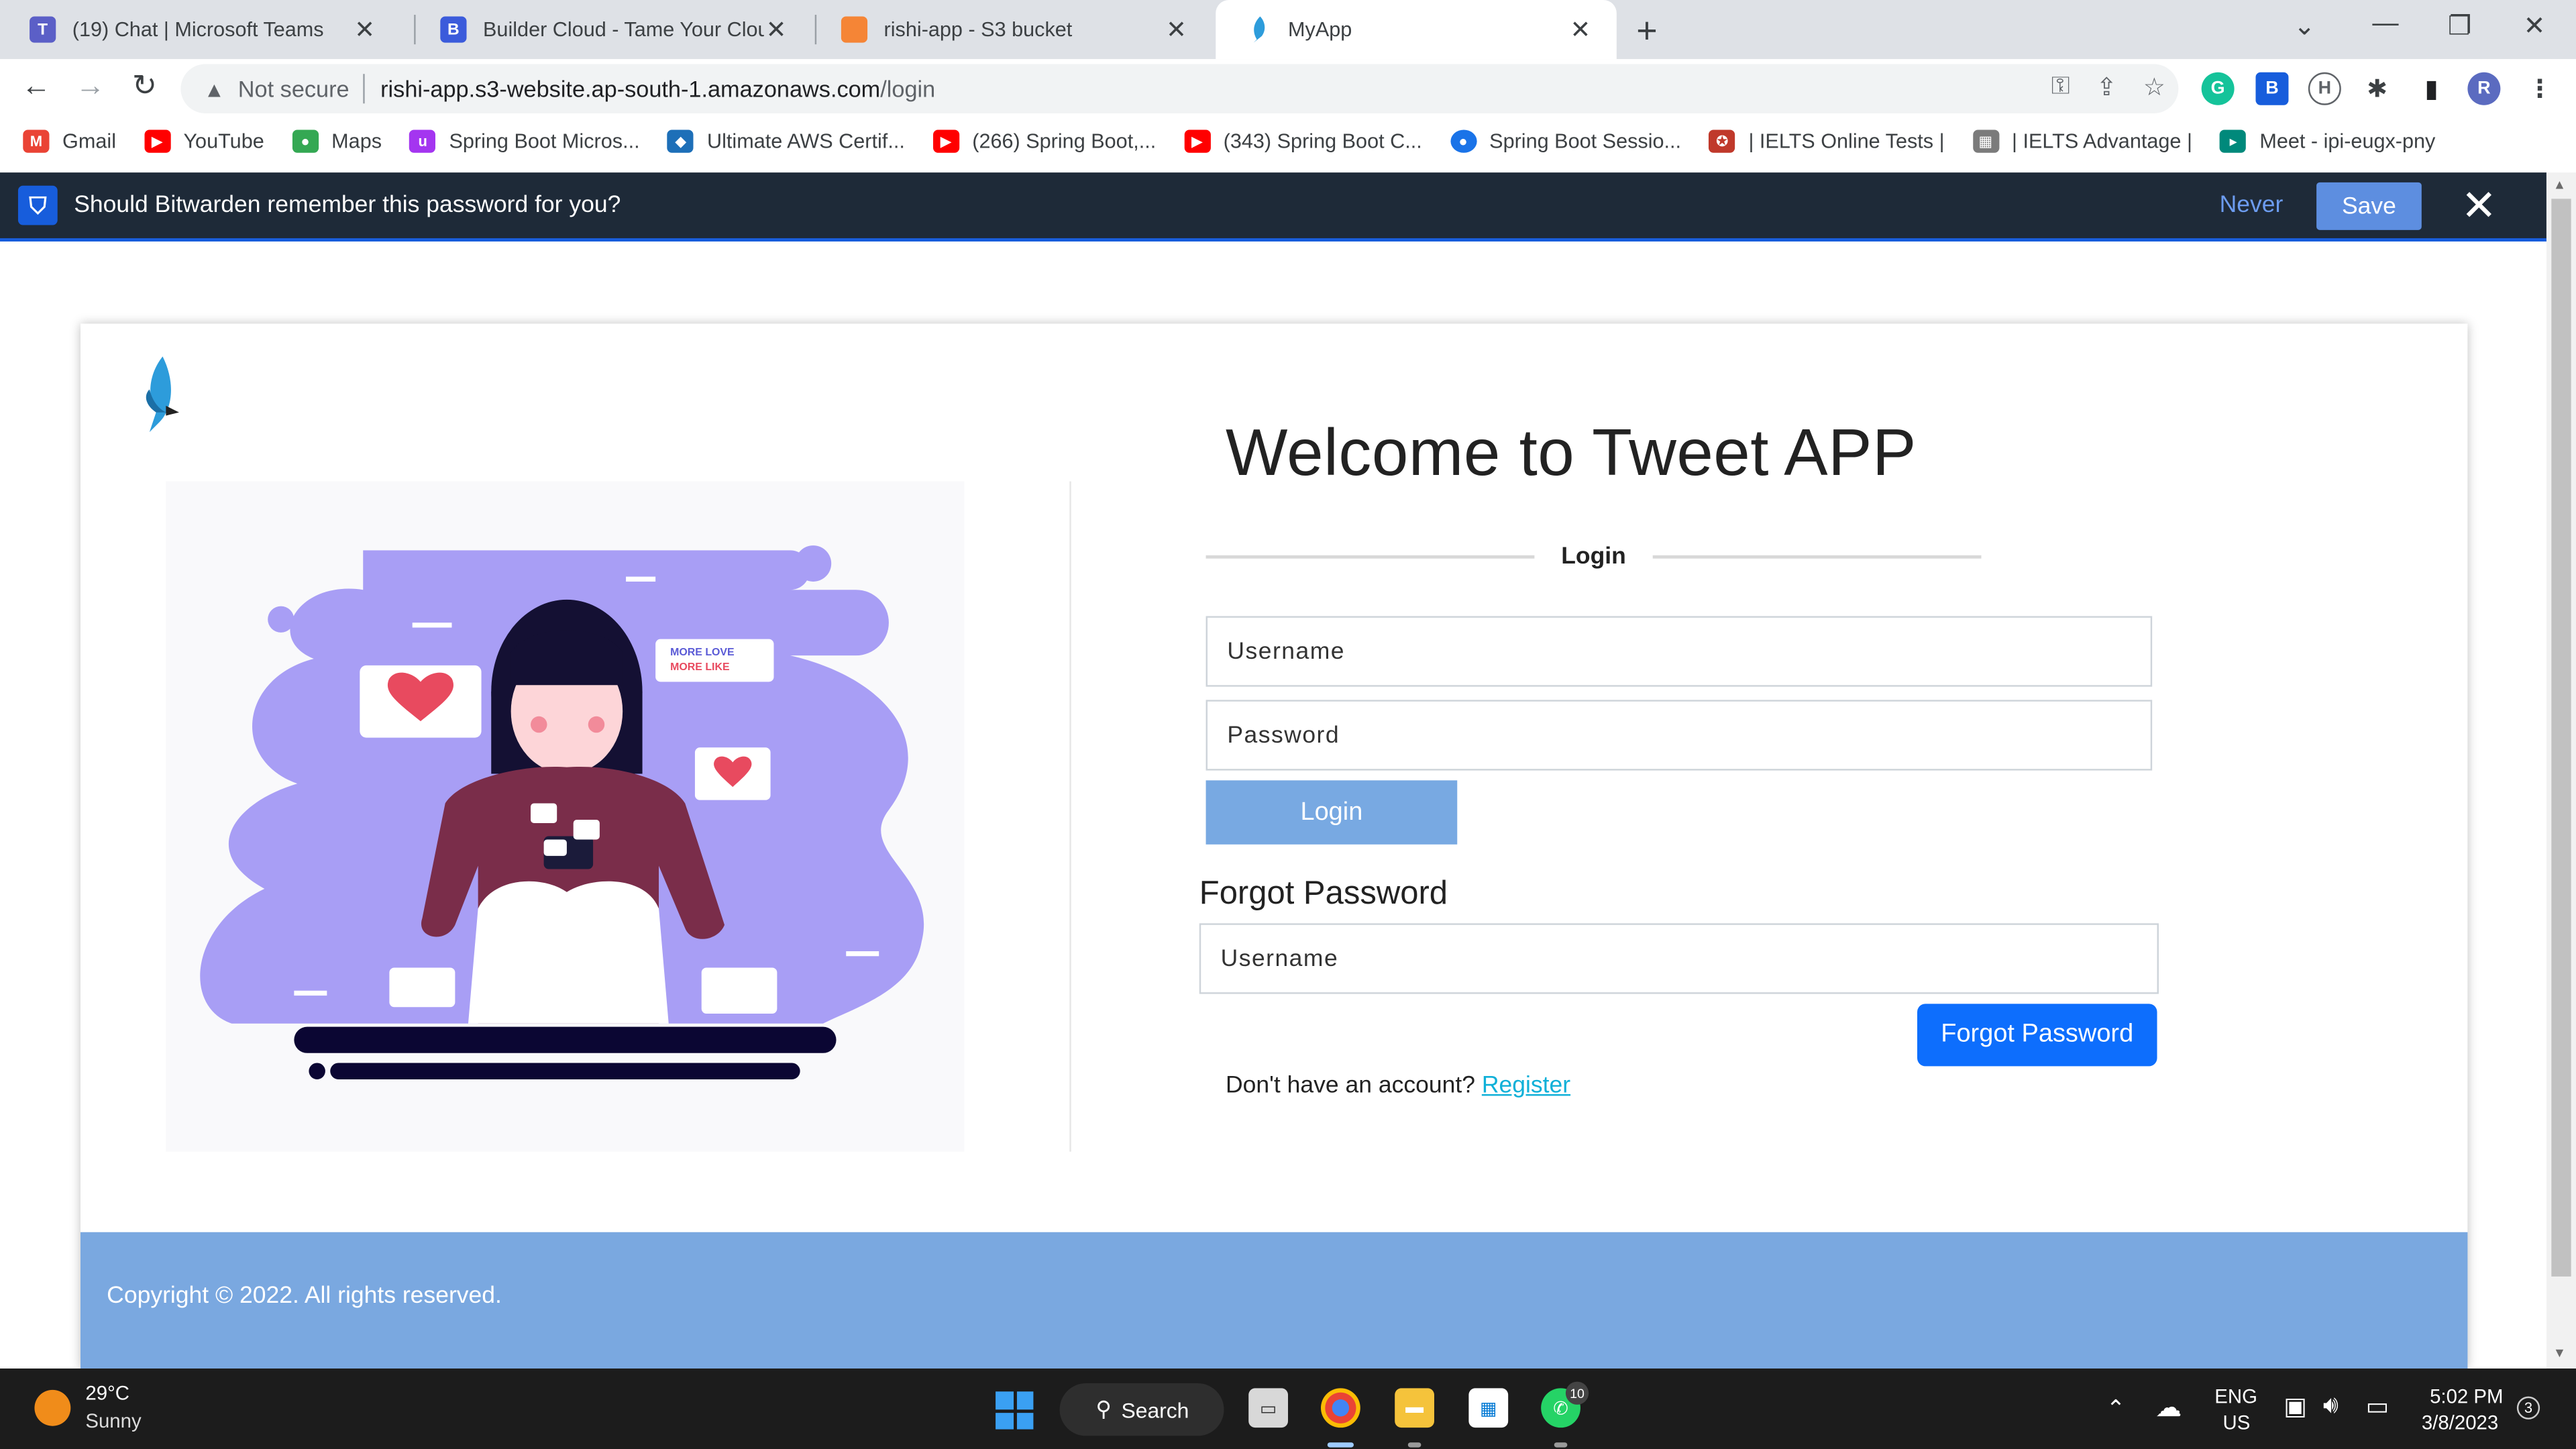  I want to click on scrollbar-thumb, so click(2561, 738).